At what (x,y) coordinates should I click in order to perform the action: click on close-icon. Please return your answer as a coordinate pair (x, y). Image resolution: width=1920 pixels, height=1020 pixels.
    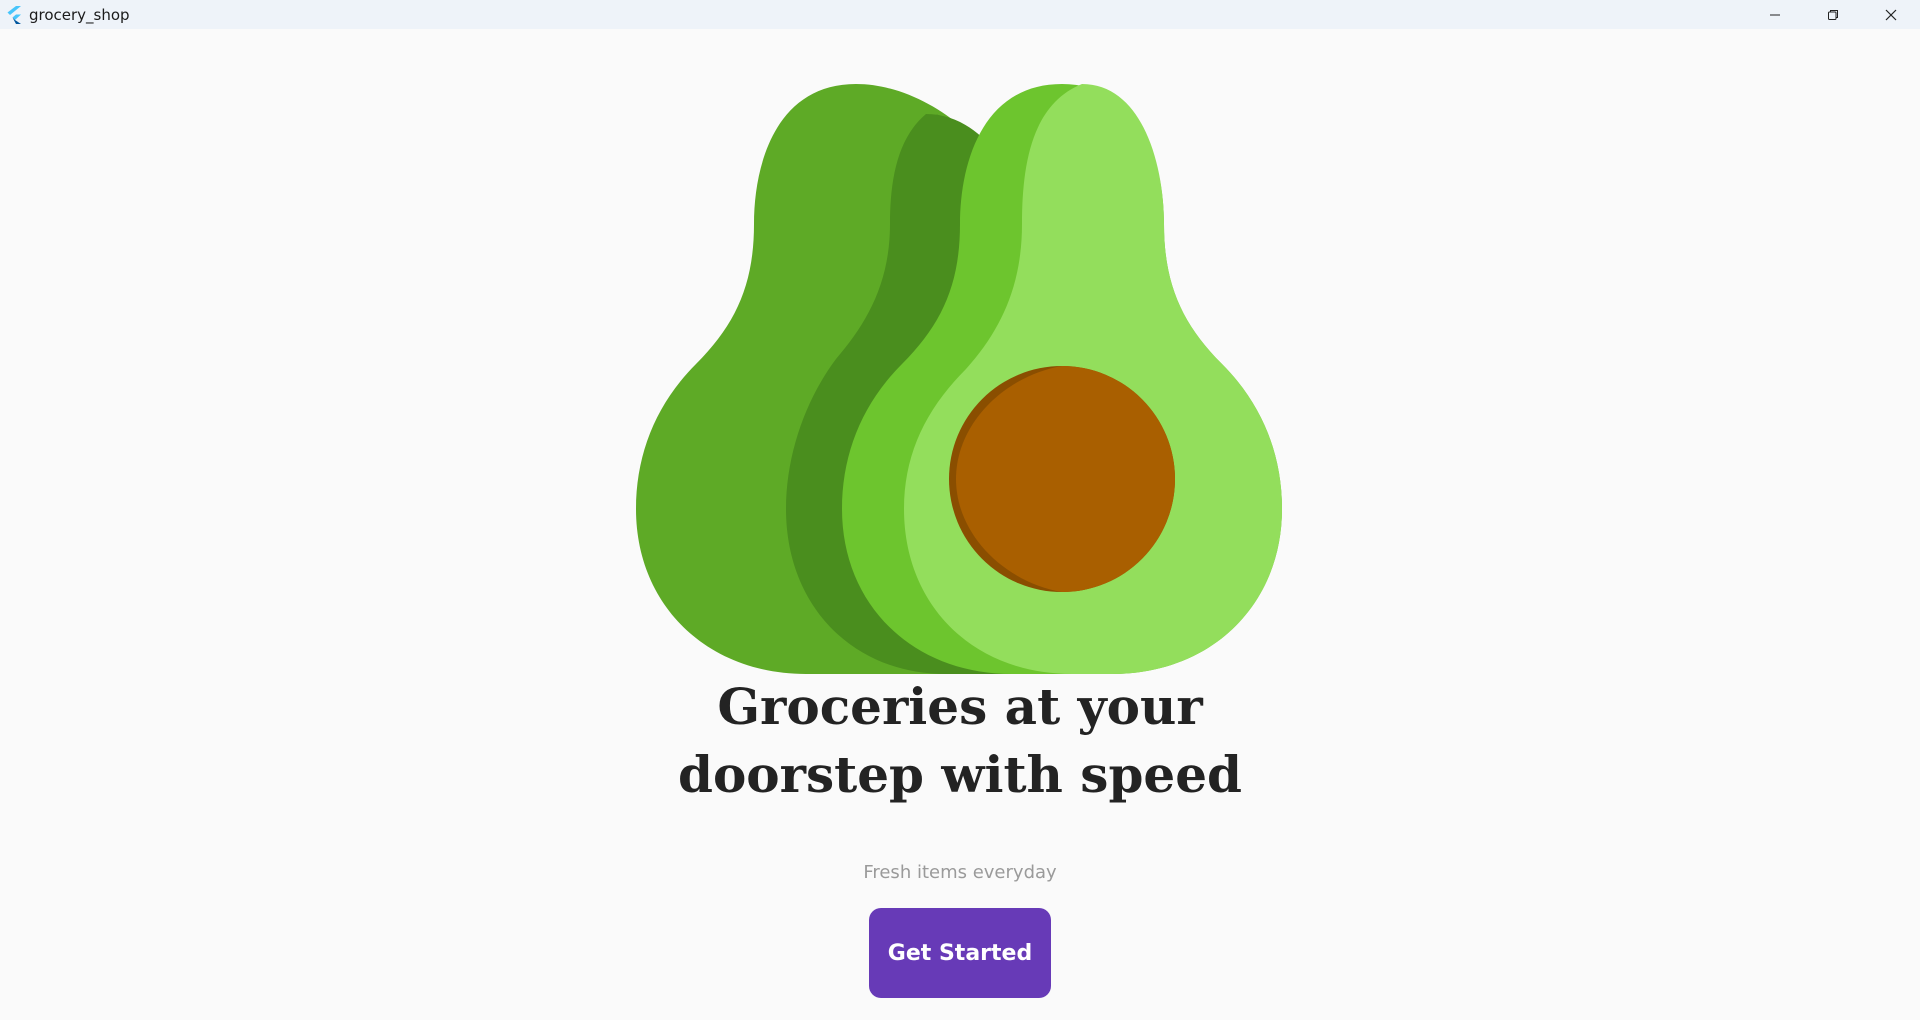
    Looking at the image, I should click on (1891, 14).